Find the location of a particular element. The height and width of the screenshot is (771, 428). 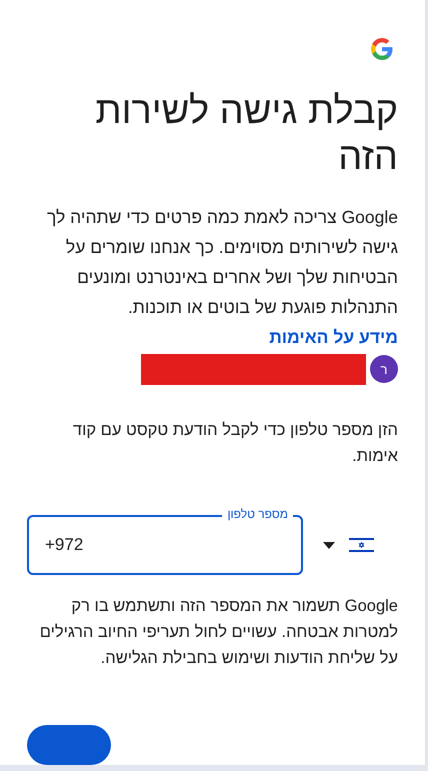

page-title: קבלת גישה לשירות הזה is located at coordinates (246, 134).